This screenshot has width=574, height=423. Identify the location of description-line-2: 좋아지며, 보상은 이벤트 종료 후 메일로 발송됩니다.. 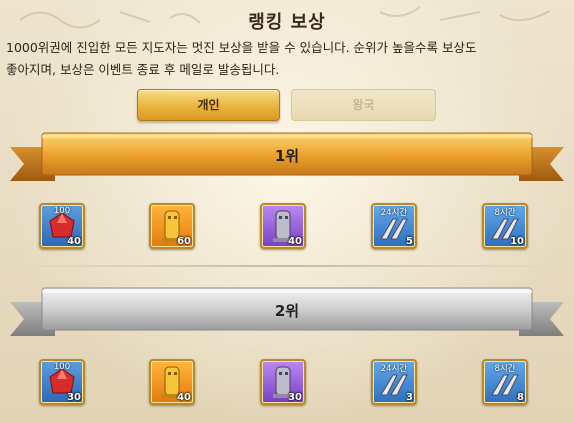
(143, 69).